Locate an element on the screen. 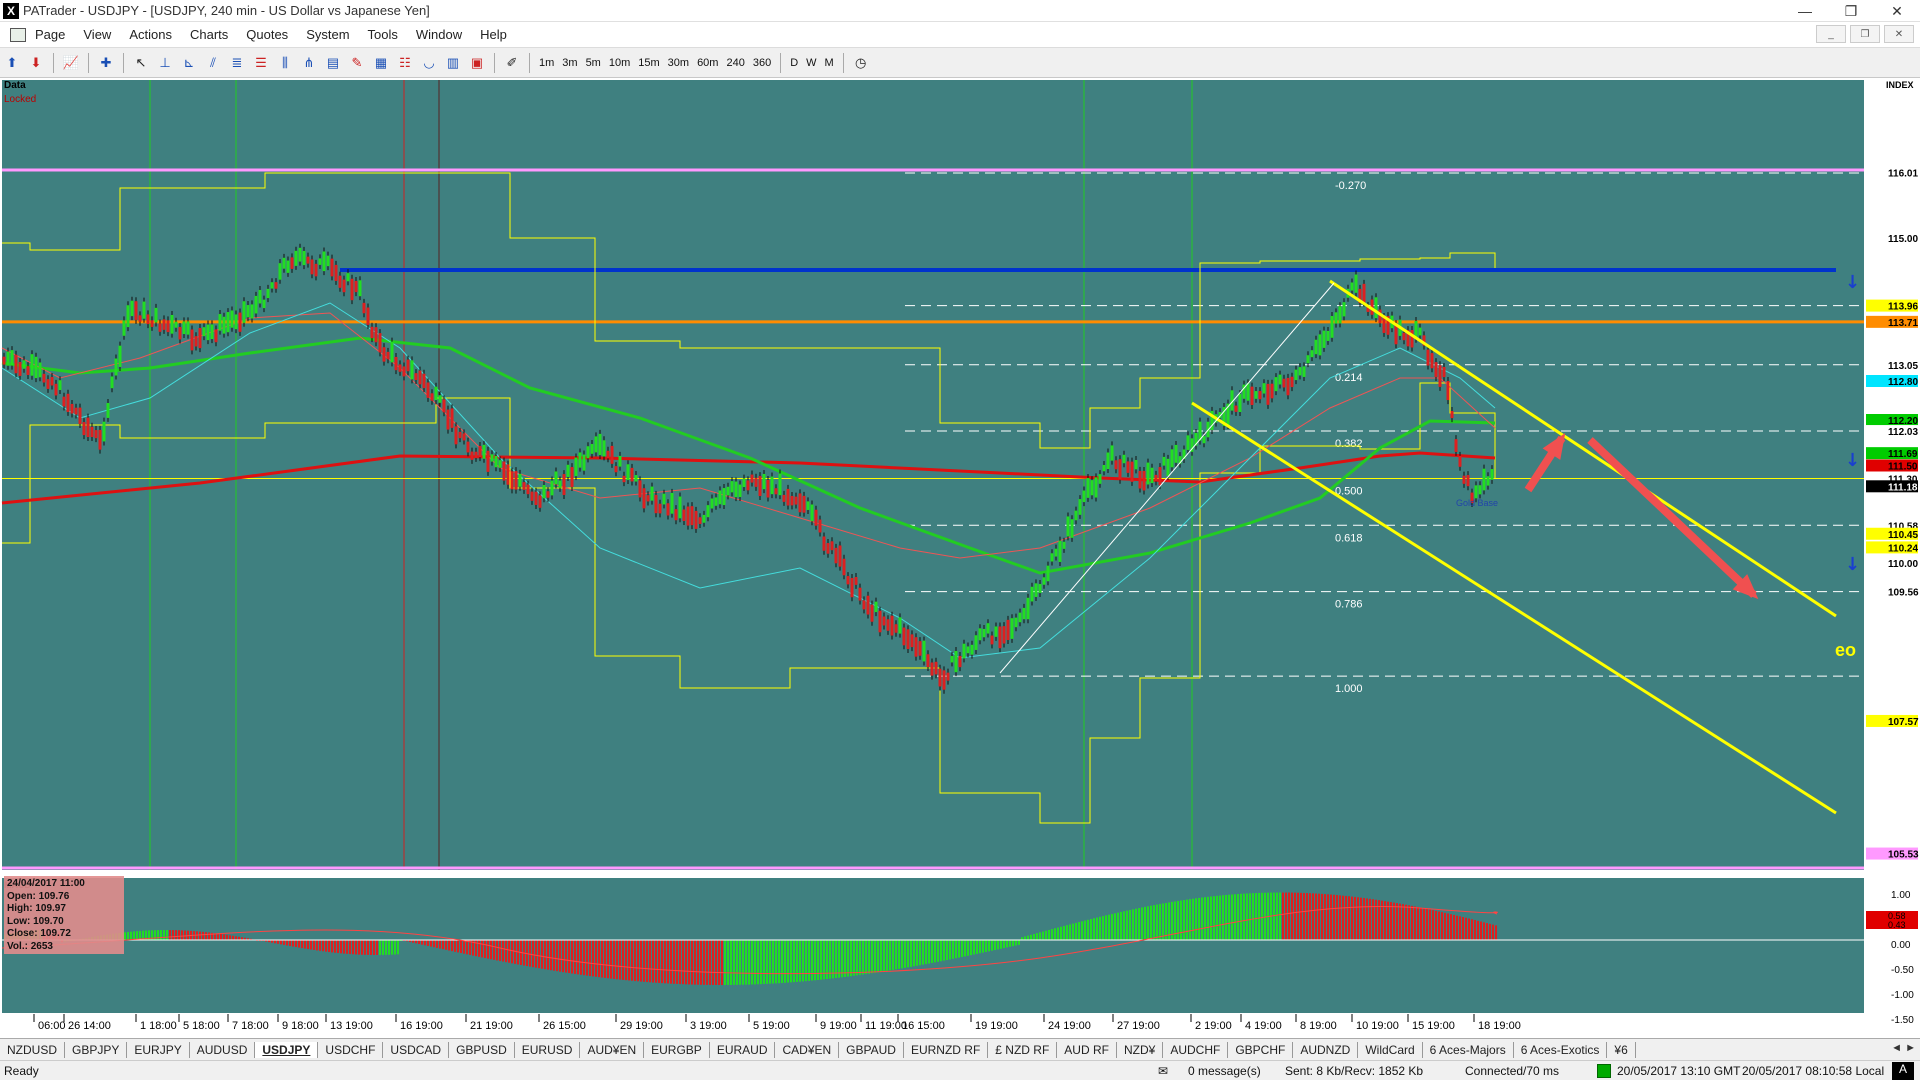 Image resolution: width=1920 pixels, height=1080 pixels. menu-charts: Charts is located at coordinates (209, 34).